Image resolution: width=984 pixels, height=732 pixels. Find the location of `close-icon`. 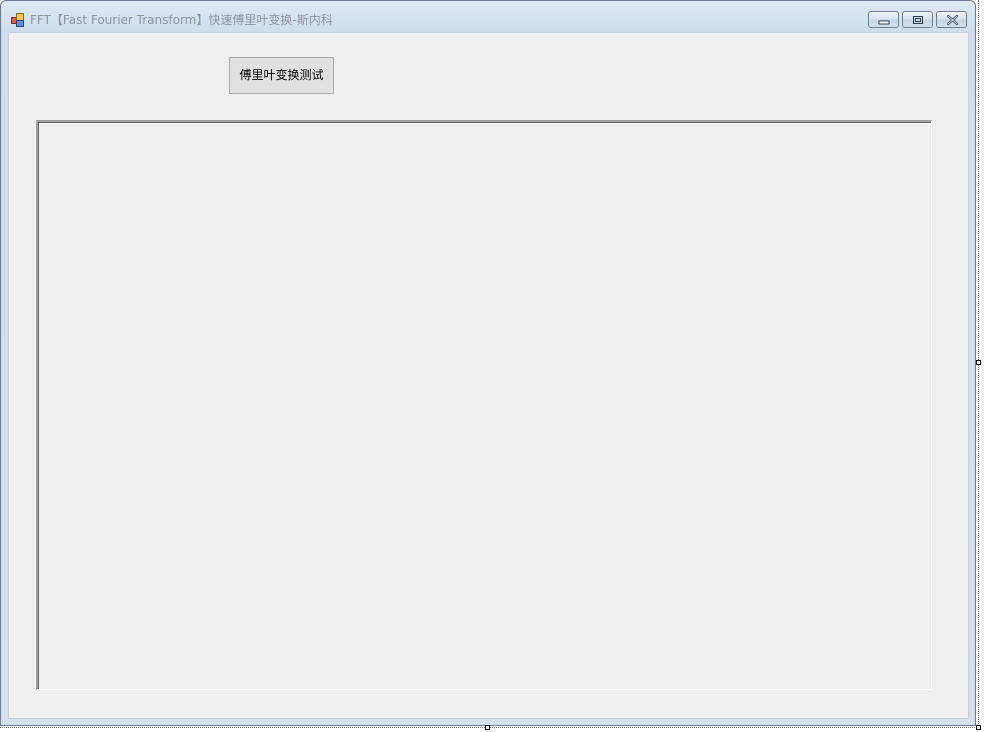

close-icon is located at coordinates (952, 20).